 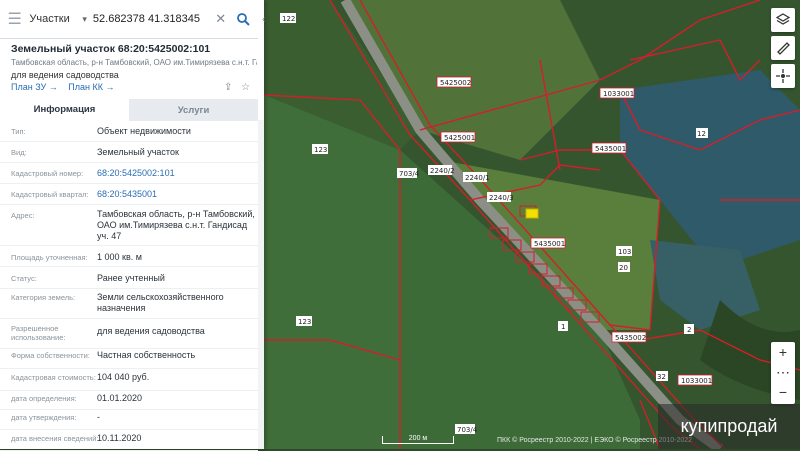 What do you see at coordinates (459, 138) in the screenshot?
I see `label-5425001: 5425001` at bounding box center [459, 138].